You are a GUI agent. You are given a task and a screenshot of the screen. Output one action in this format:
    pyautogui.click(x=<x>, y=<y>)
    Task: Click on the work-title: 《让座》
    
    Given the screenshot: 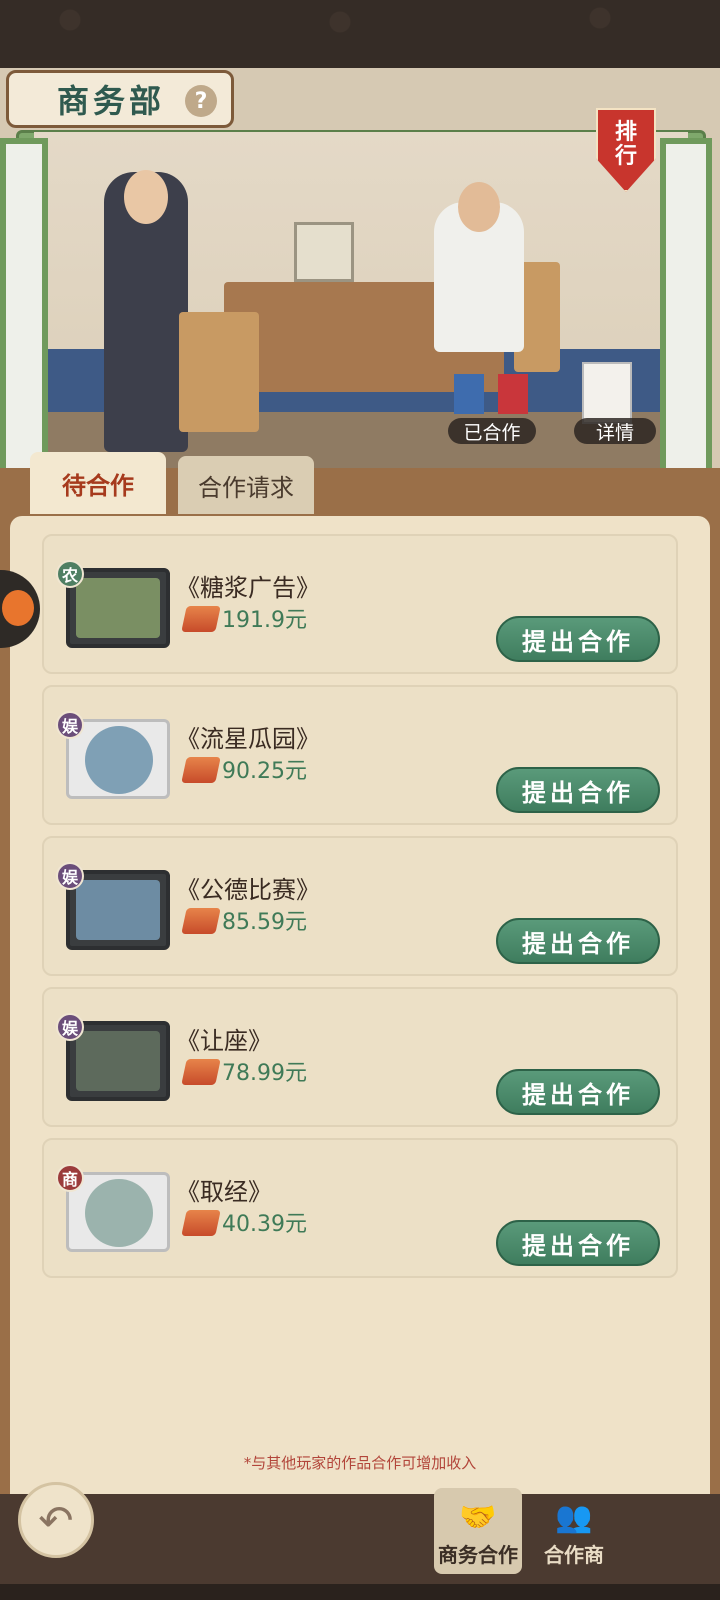 What is the action you would take?
    pyautogui.click(x=224, y=1041)
    